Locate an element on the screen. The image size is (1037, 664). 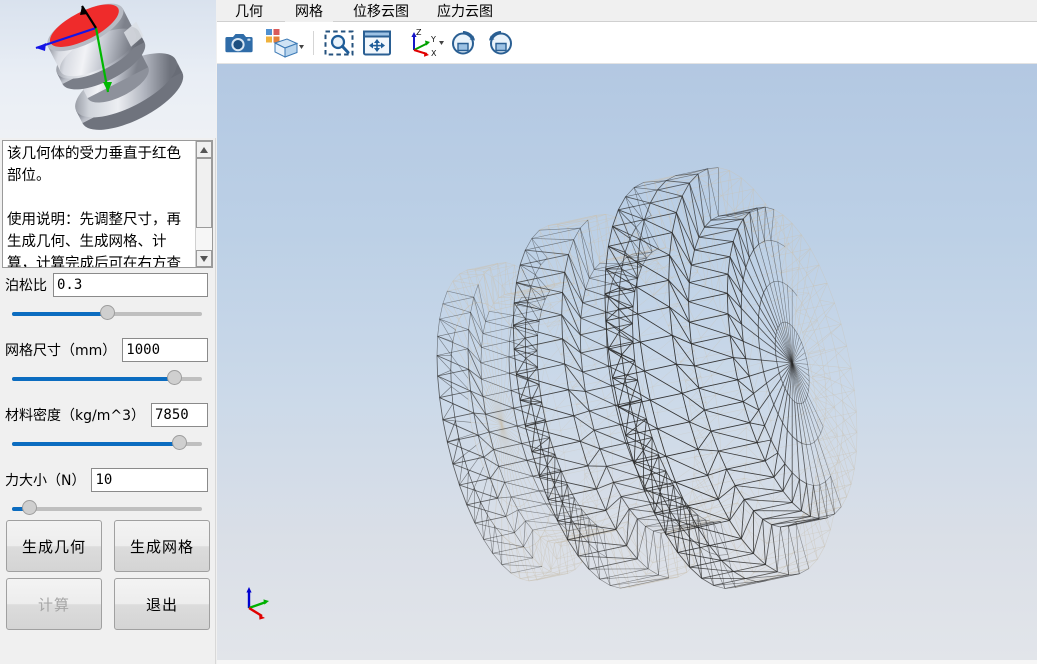
slider-track is located at coordinates (107, 509).